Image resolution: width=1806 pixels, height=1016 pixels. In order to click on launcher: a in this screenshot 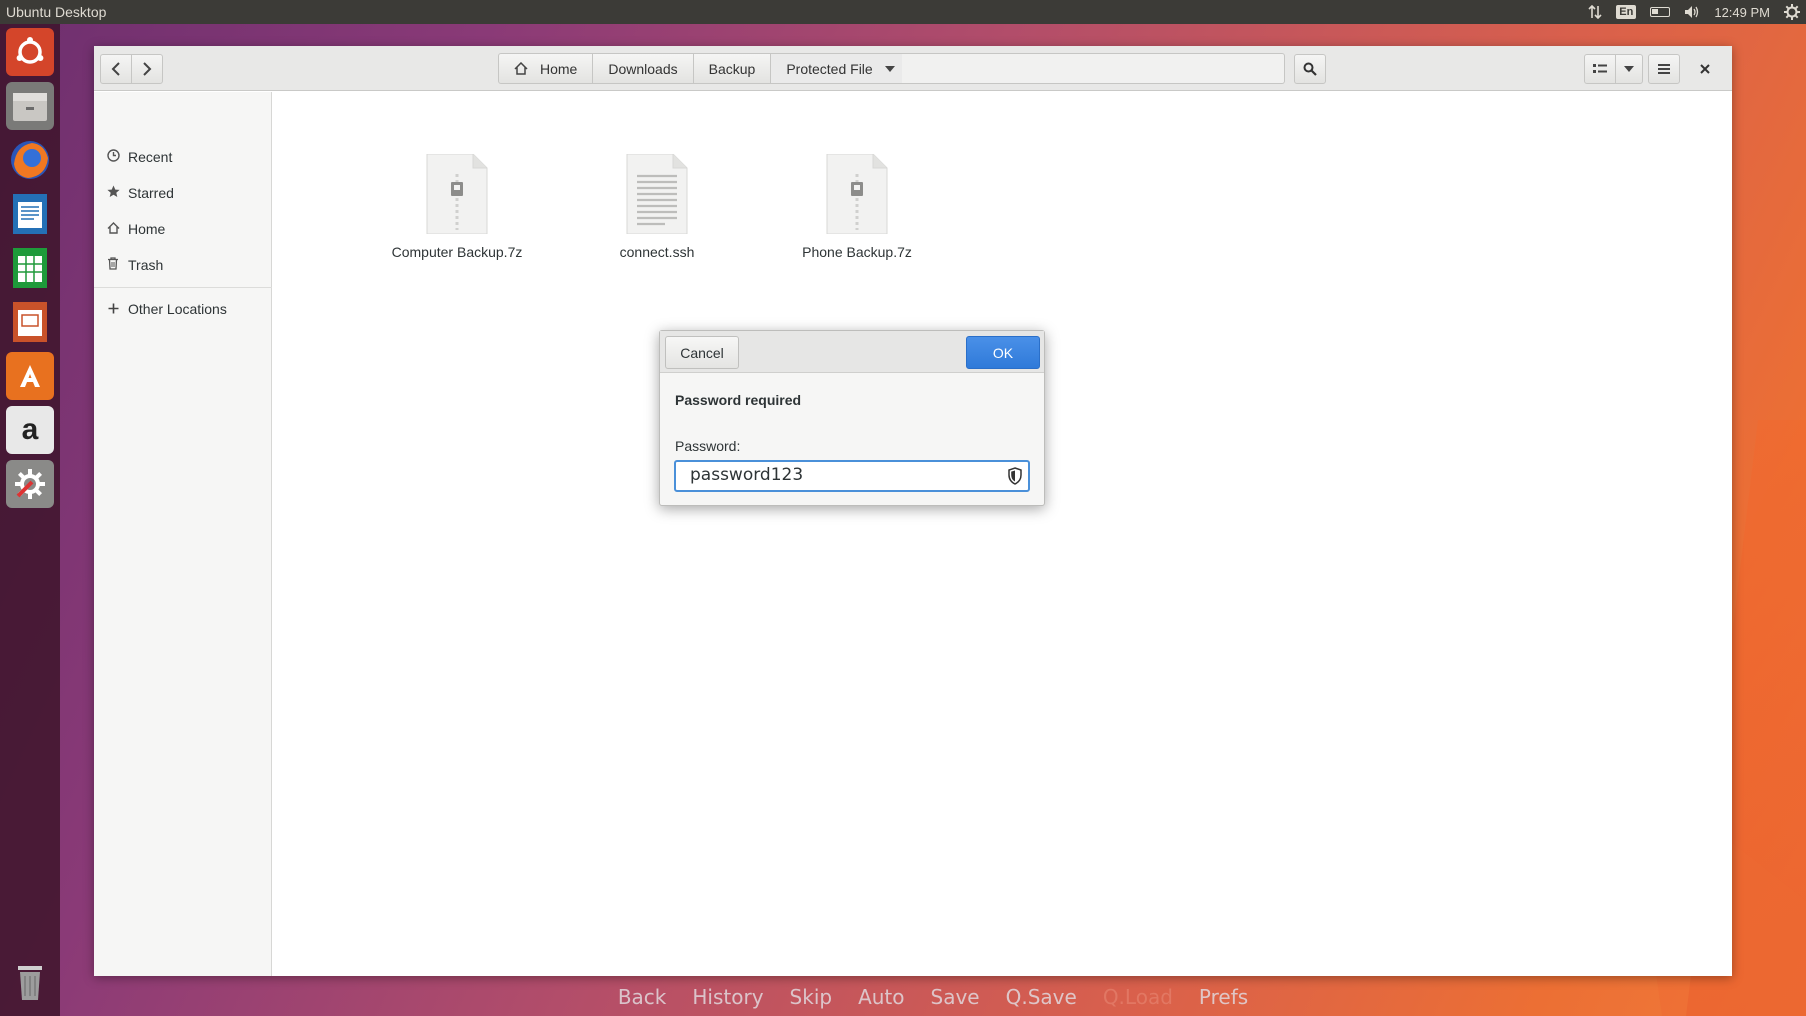, I will do `click(30, 520)`.